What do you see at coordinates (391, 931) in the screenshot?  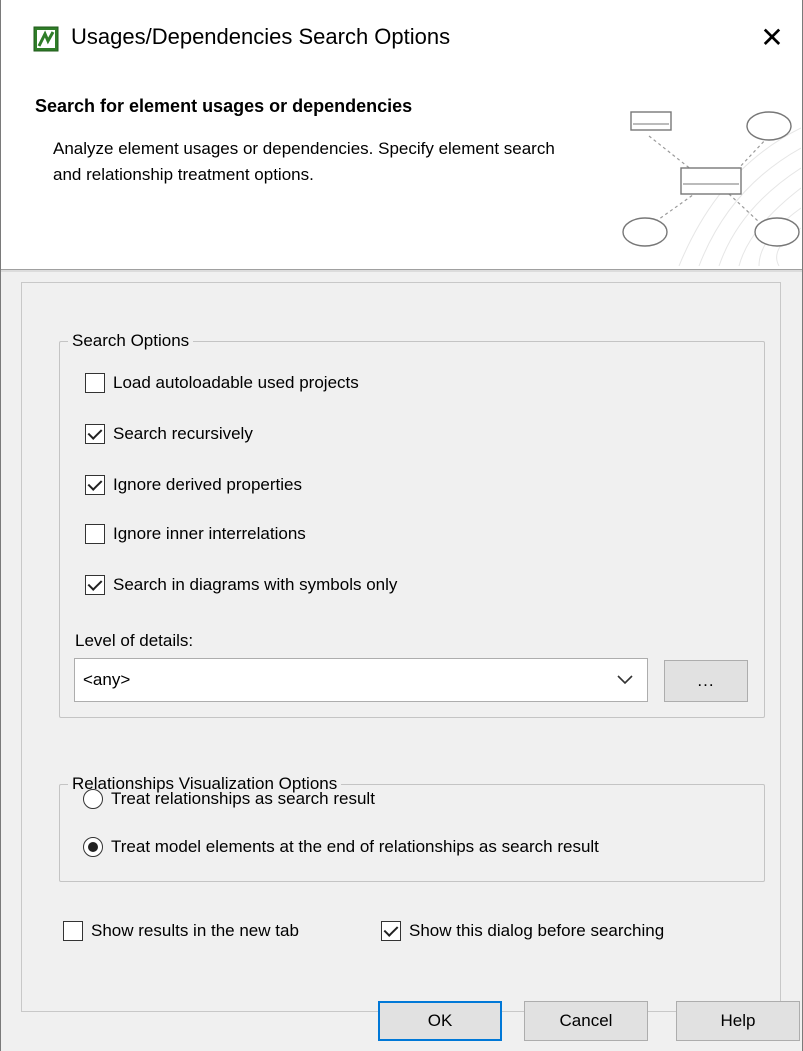 I see `show-dialog-box` at bounding box center [391, 931].